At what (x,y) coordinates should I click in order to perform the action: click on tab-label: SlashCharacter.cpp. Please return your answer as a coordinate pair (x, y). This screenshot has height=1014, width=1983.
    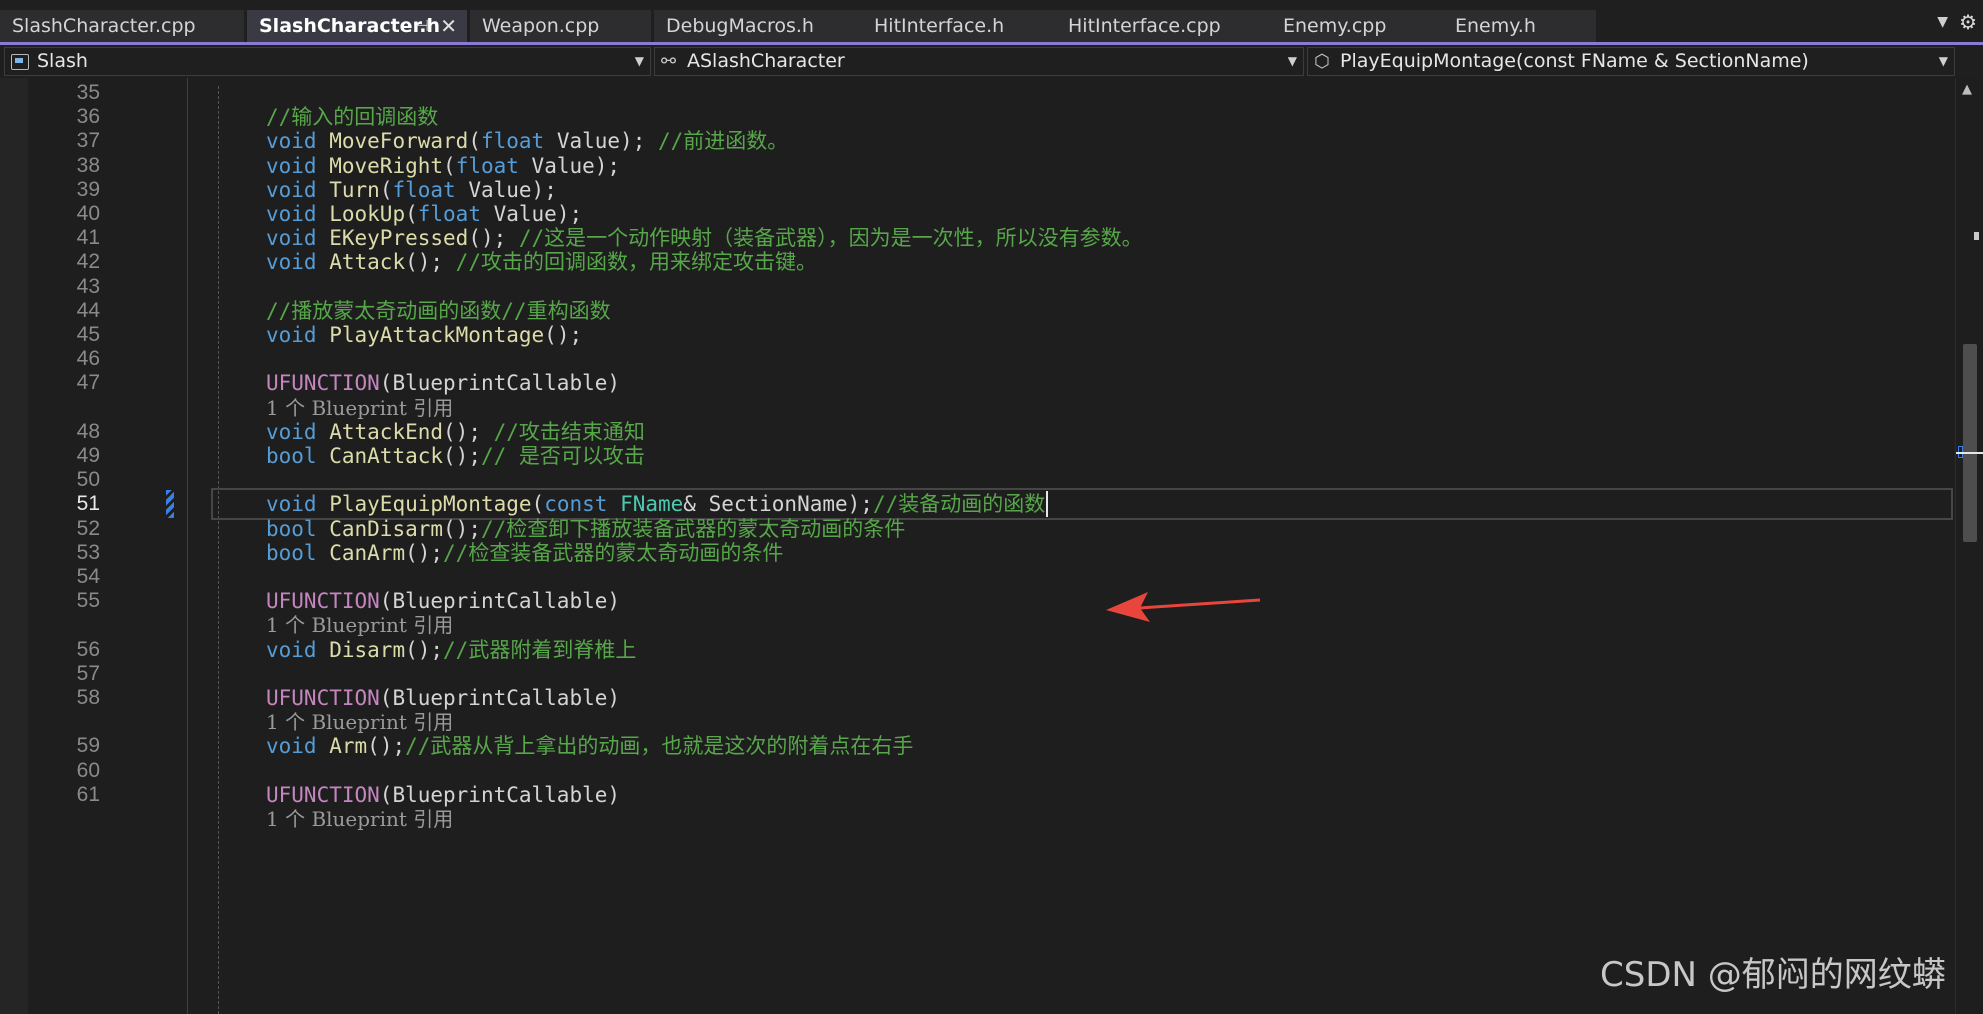
    Looking at the image, I should click on (104, 26).